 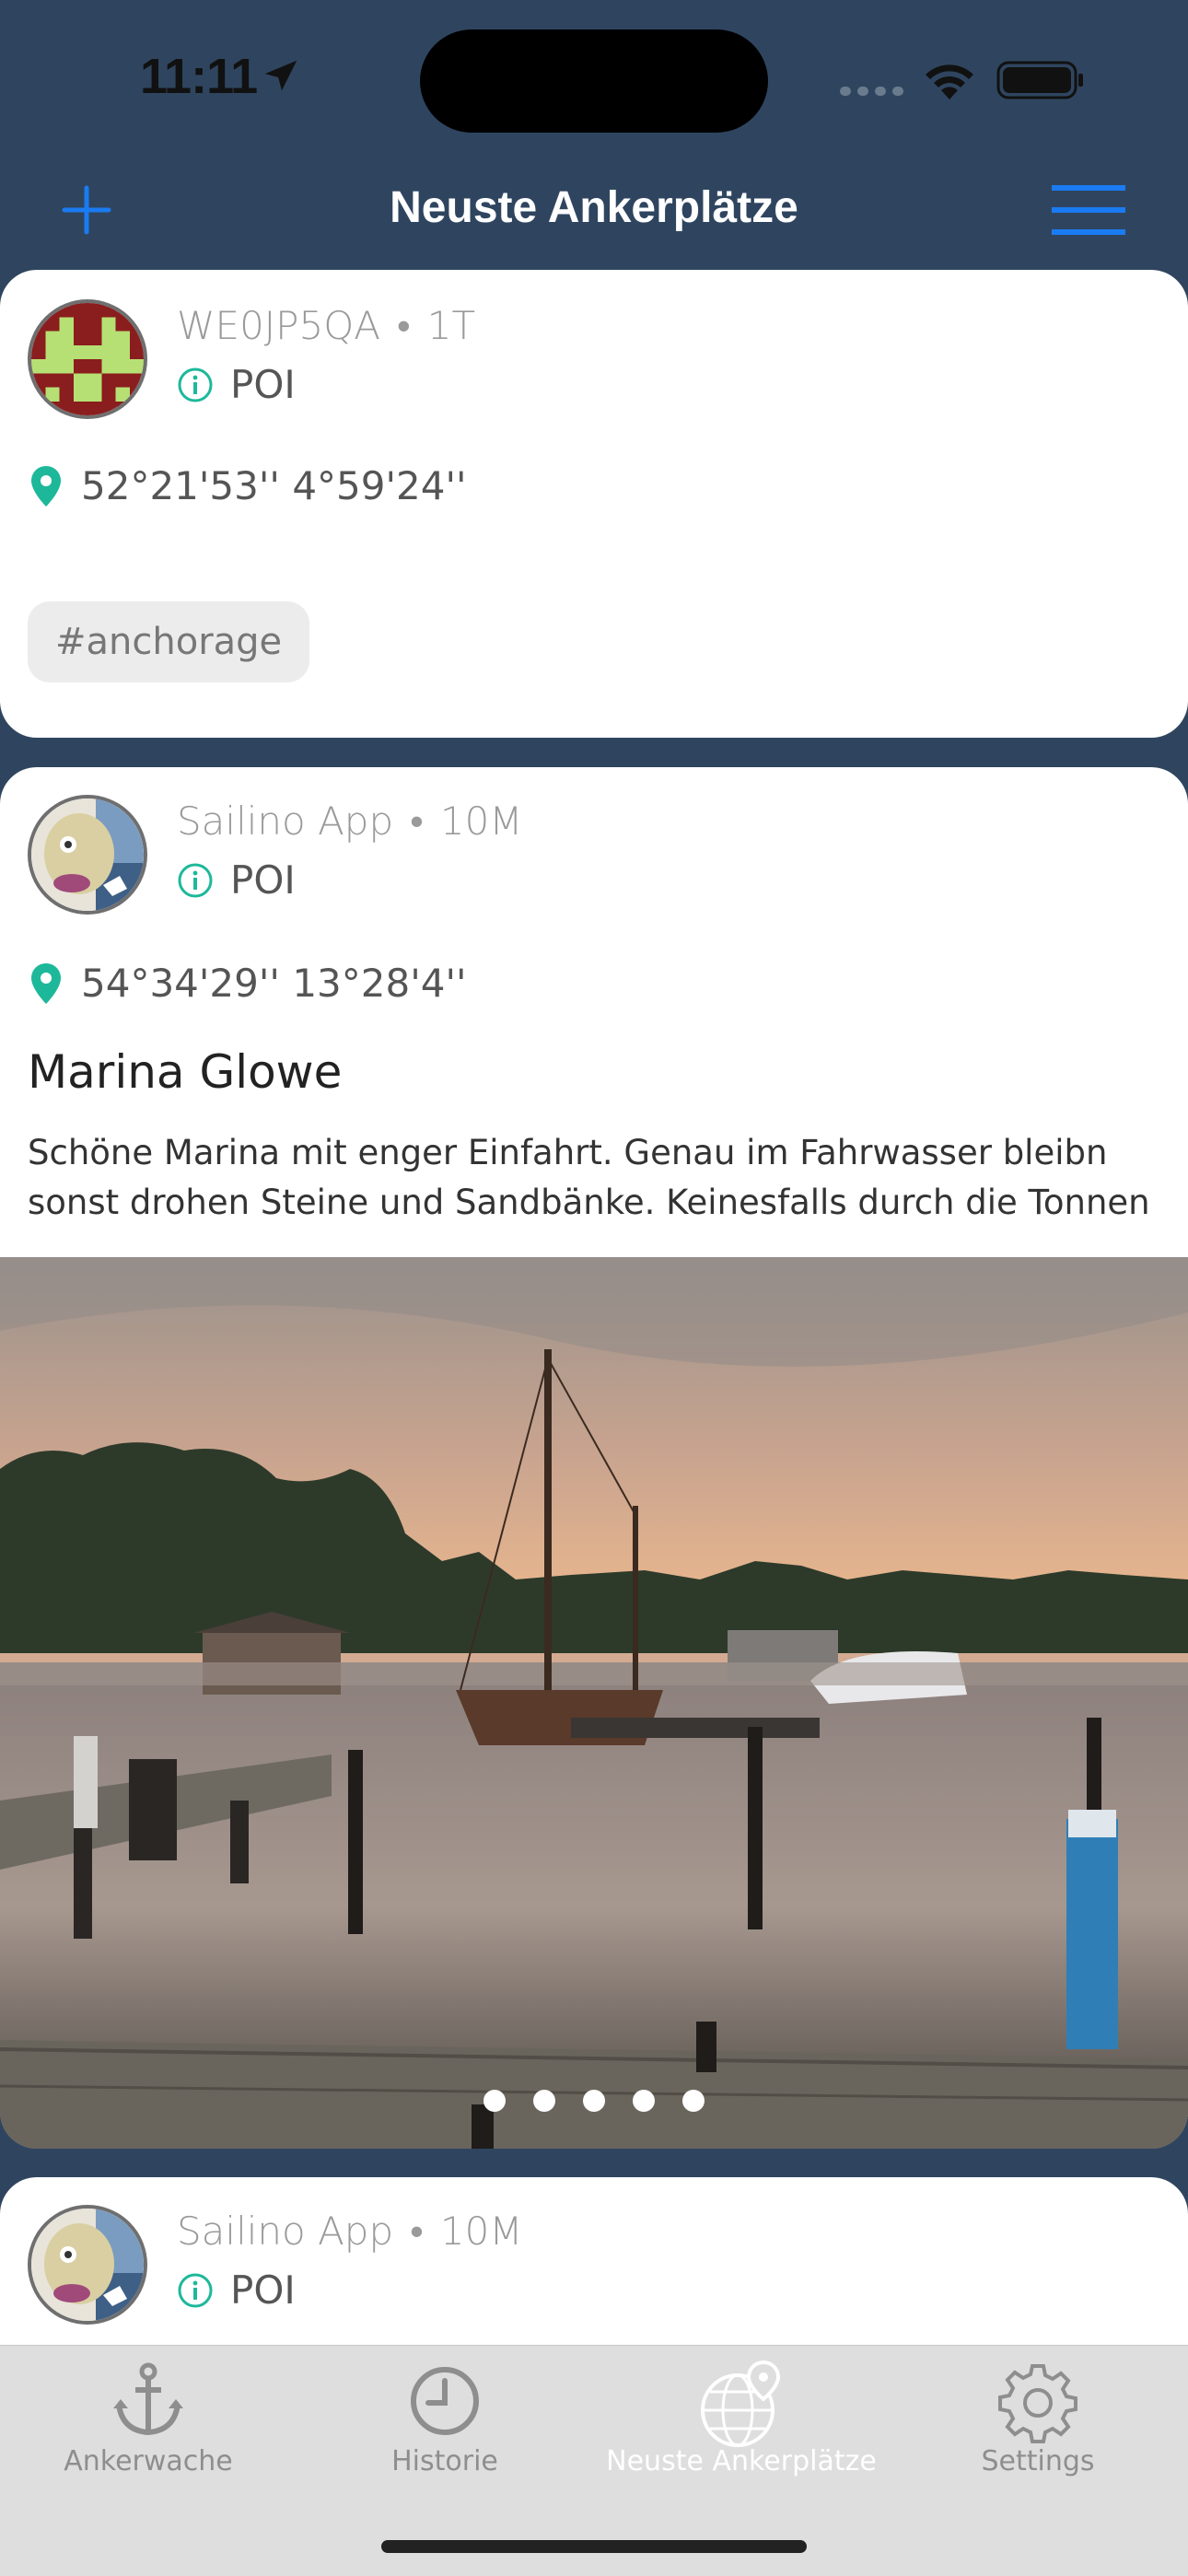 I want to click on post-meta: WE0JP5QA • 1T, so click(x=326, y=325).